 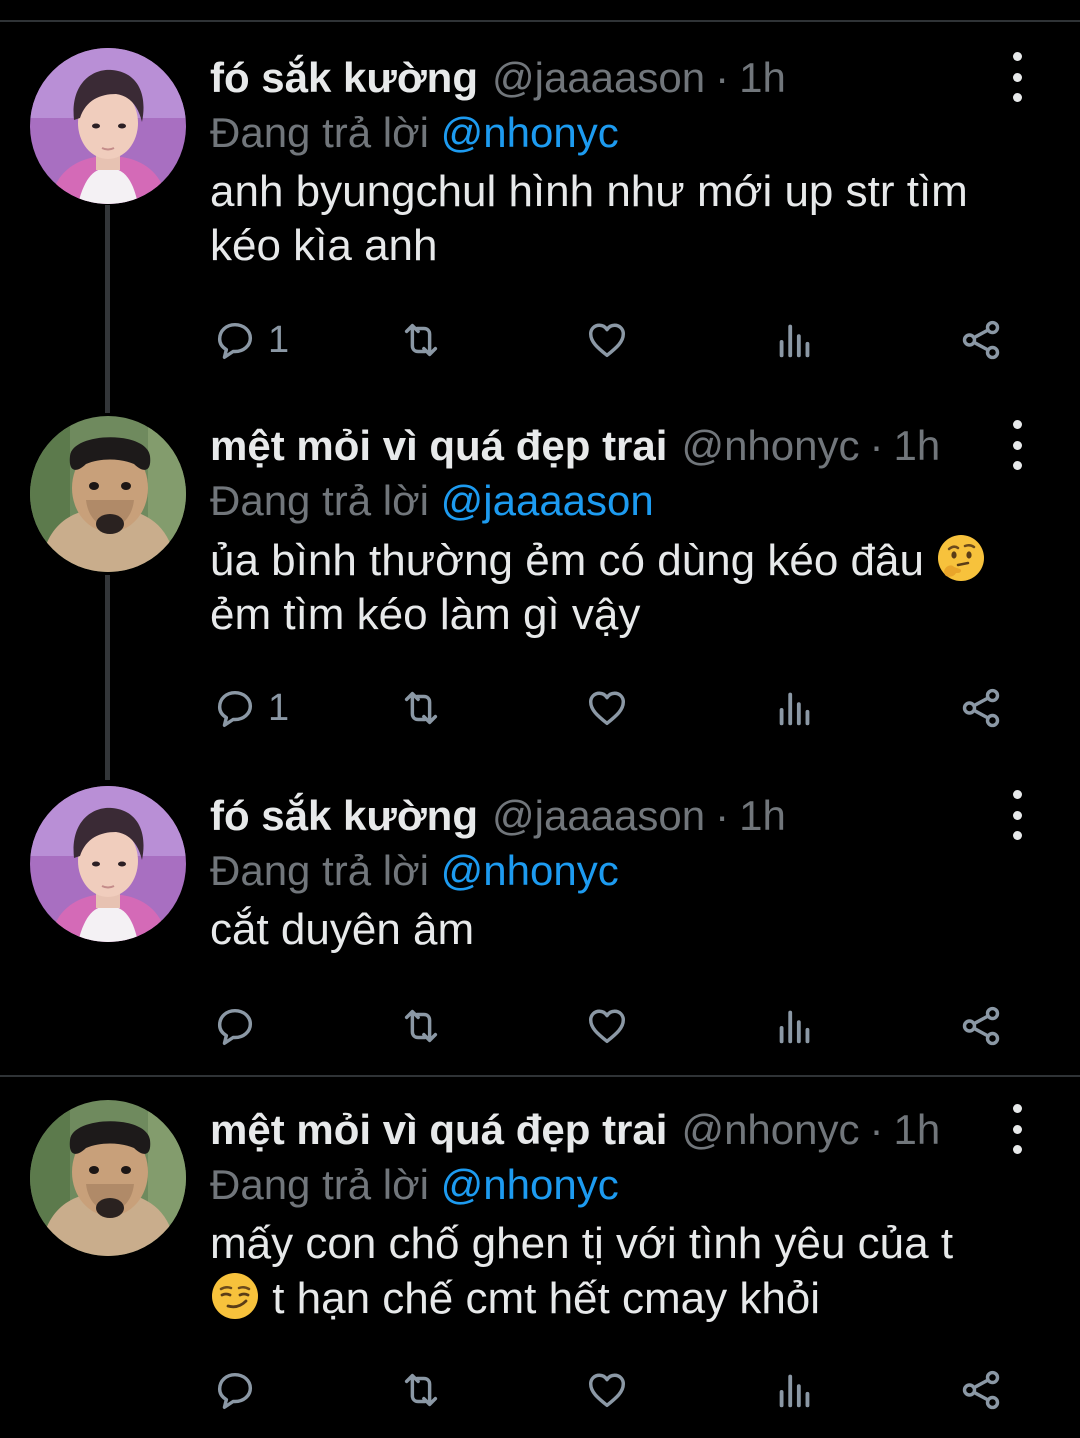 What do you see at coordinates (324, 245) in the screenshot?
I see `tweet-text-line: kéo kìa anh` at bounding box center [324, 245].